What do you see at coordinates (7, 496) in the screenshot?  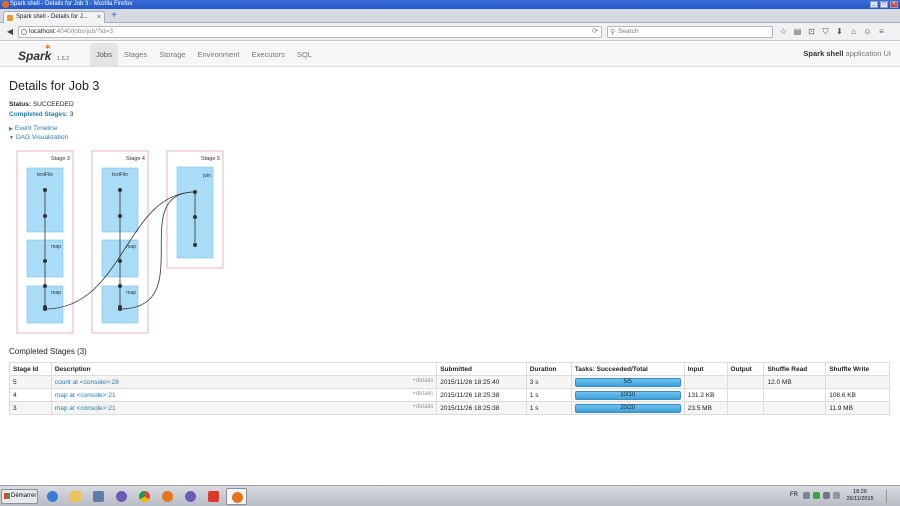 I see `windows-logo-icon` at bounding box center [7, 496].